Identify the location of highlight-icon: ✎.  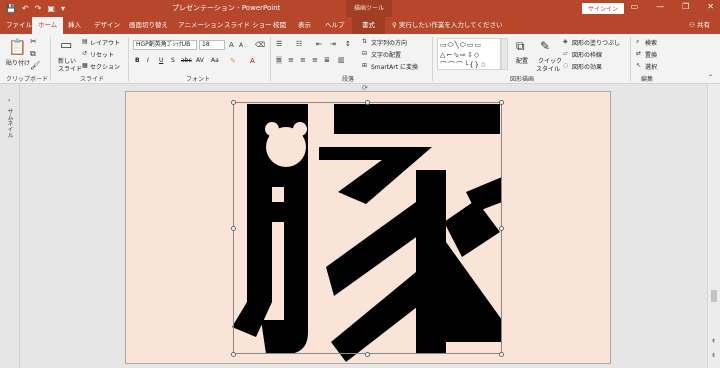
(233, 61).